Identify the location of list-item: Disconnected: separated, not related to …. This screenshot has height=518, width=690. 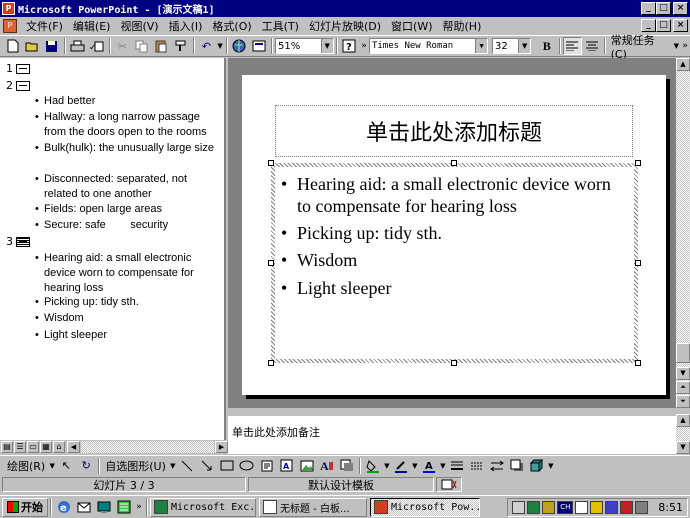
(127, 187).